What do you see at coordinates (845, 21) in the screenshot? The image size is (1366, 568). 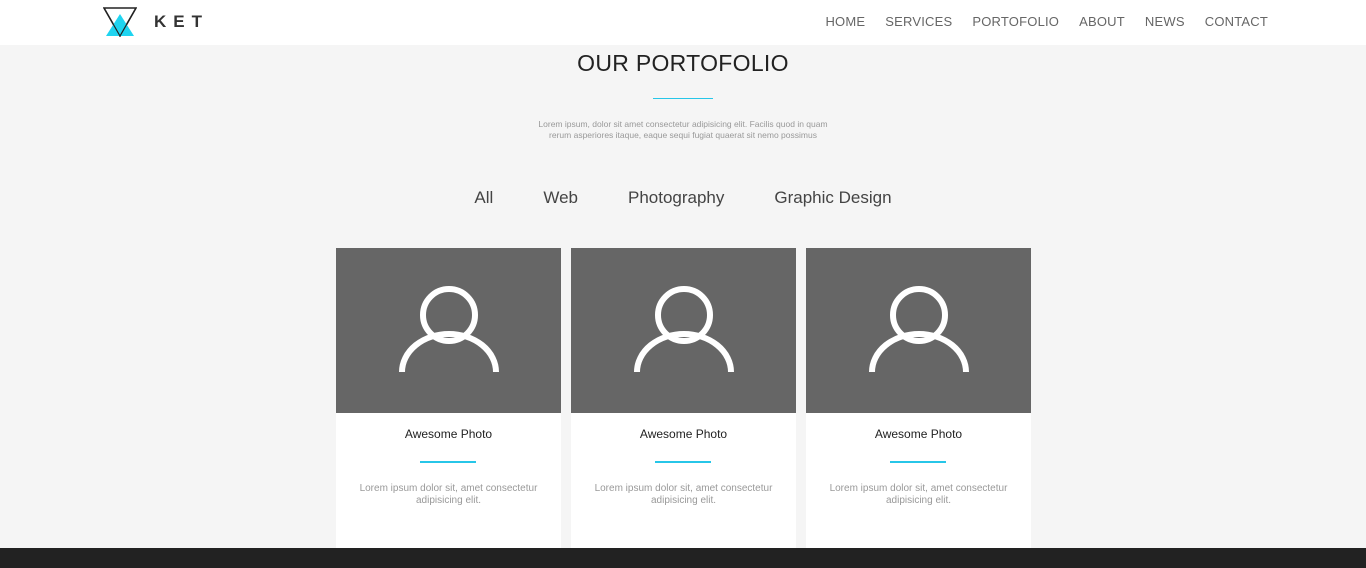 I see `nav-home-link: HOME` at bounding box center [845, 21].